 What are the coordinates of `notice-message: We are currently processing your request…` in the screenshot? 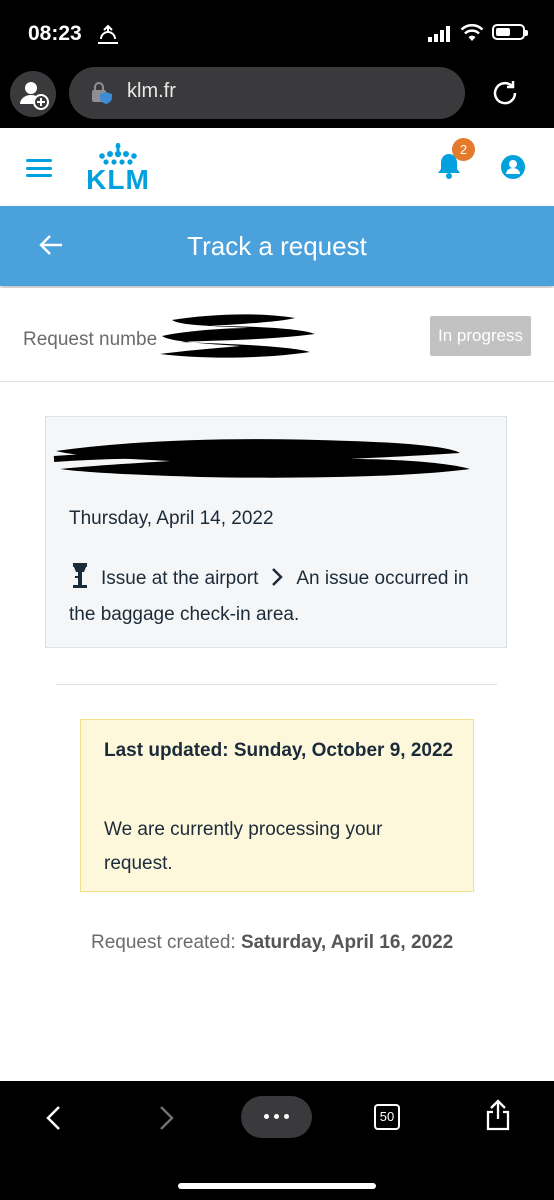 It's located at (243, 846).